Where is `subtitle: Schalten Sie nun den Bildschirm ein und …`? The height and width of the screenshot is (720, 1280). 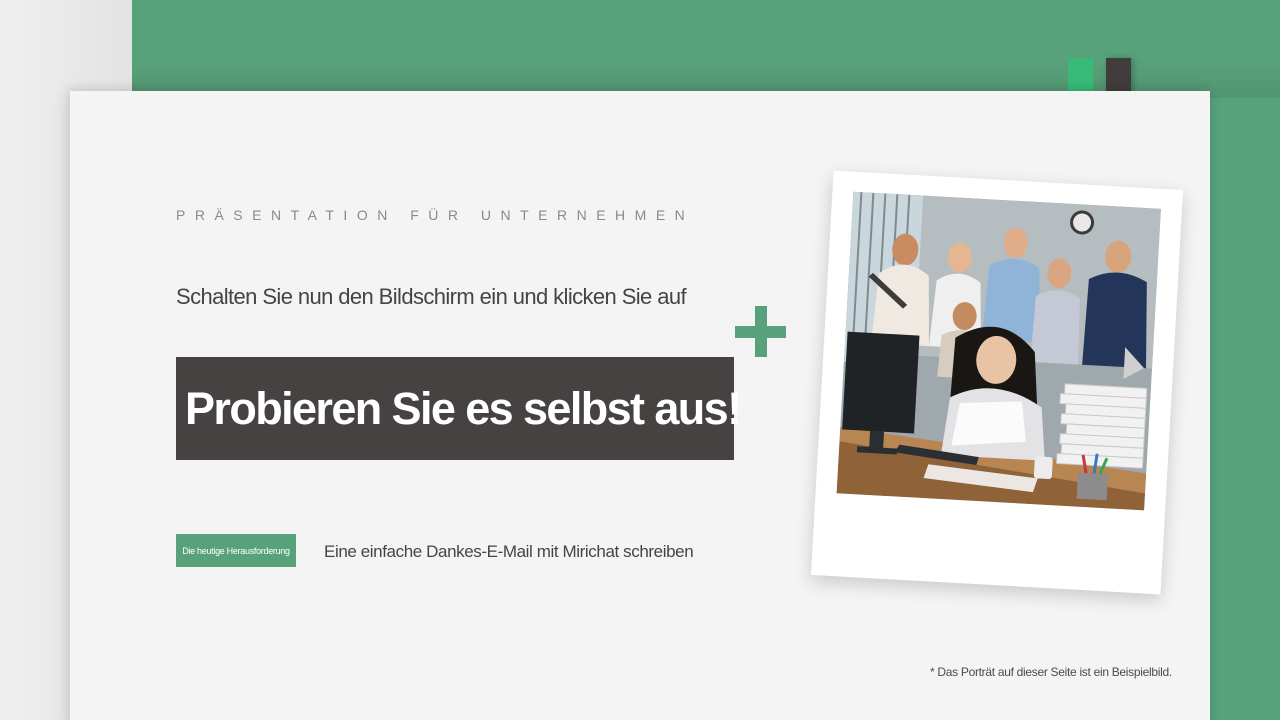 subtitle: Schalten Sie nun den Bildschirm ein und … is located at coordinates (431, 296).